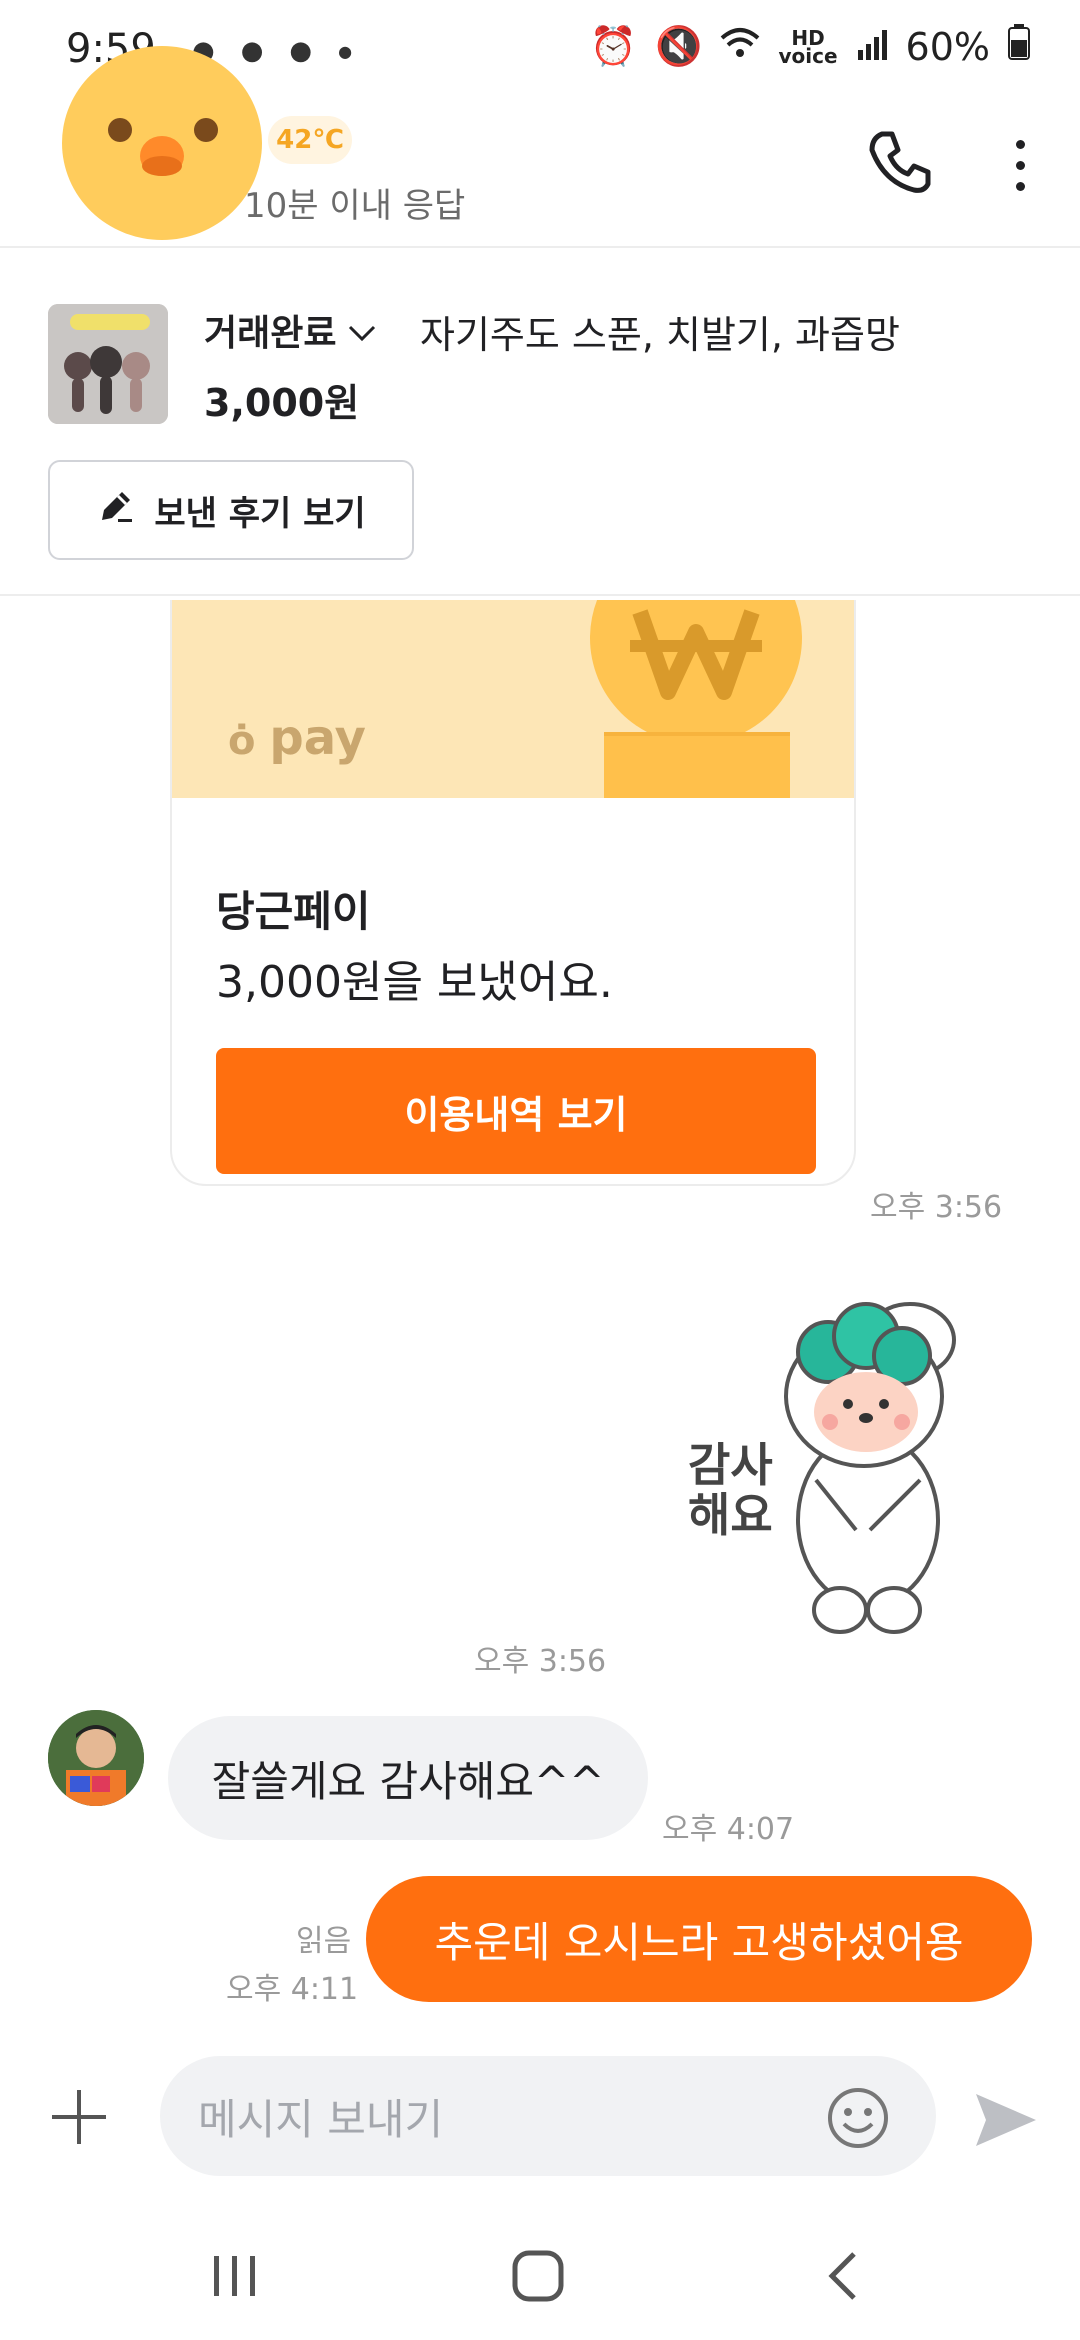 Image resolution: width=1080 pixels, height=2340 pixels. Describe the element at coordinates (858, 2118) in the screenshot. I see `emoji-button` at that location.